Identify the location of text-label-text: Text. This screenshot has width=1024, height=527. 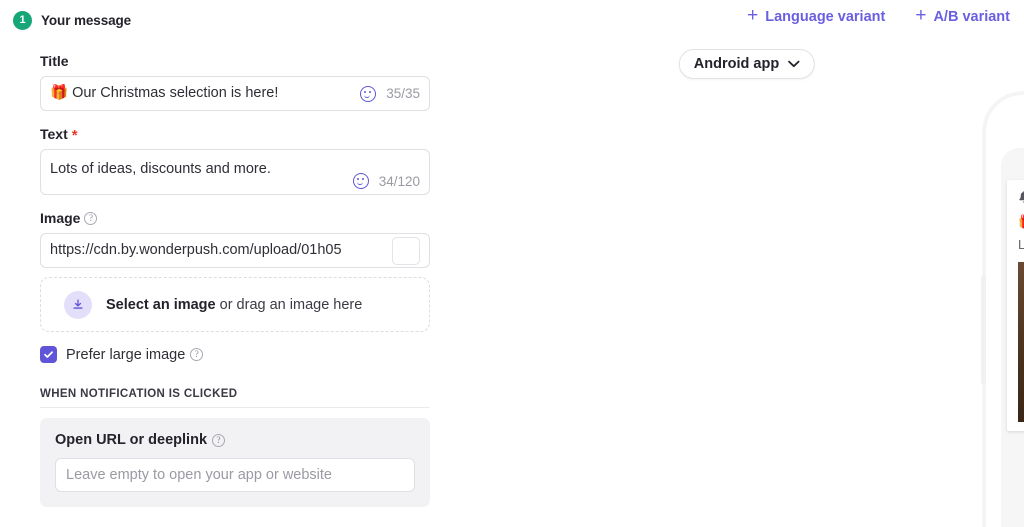
(54, 134).